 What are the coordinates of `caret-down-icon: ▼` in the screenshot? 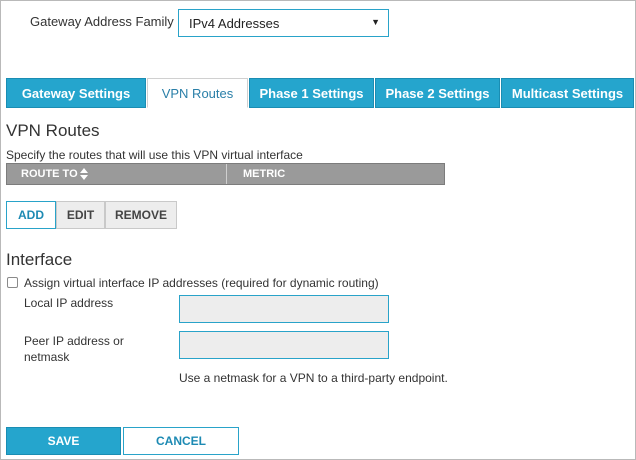 It's located at (375, 22).